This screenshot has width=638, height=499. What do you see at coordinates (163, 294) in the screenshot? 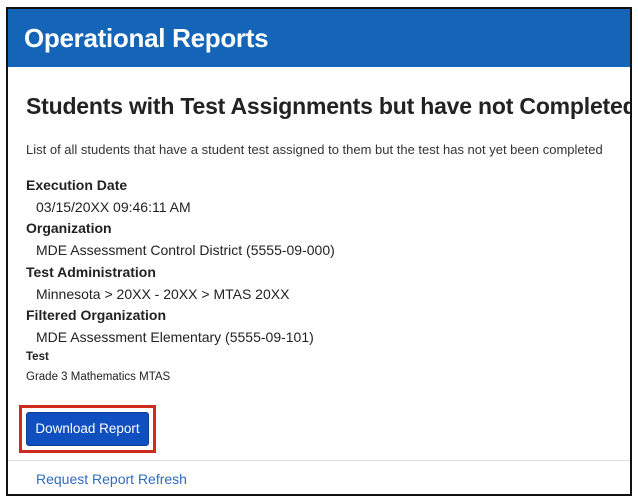
I see `test-administration-value: Minnesota > 20XX - 20XX > MTAS 20XX` at bounding box center [163, 294].